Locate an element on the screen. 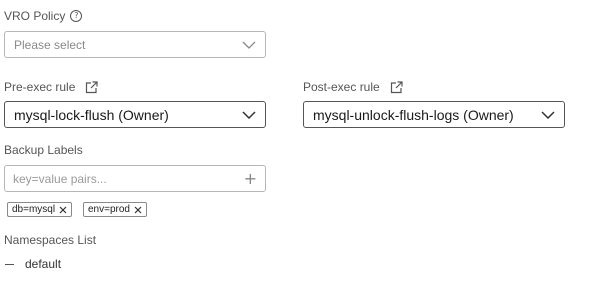 This screenshot has width=601, height=286. namespaces-label: Namespaces List is located at coordinates (50, 240).